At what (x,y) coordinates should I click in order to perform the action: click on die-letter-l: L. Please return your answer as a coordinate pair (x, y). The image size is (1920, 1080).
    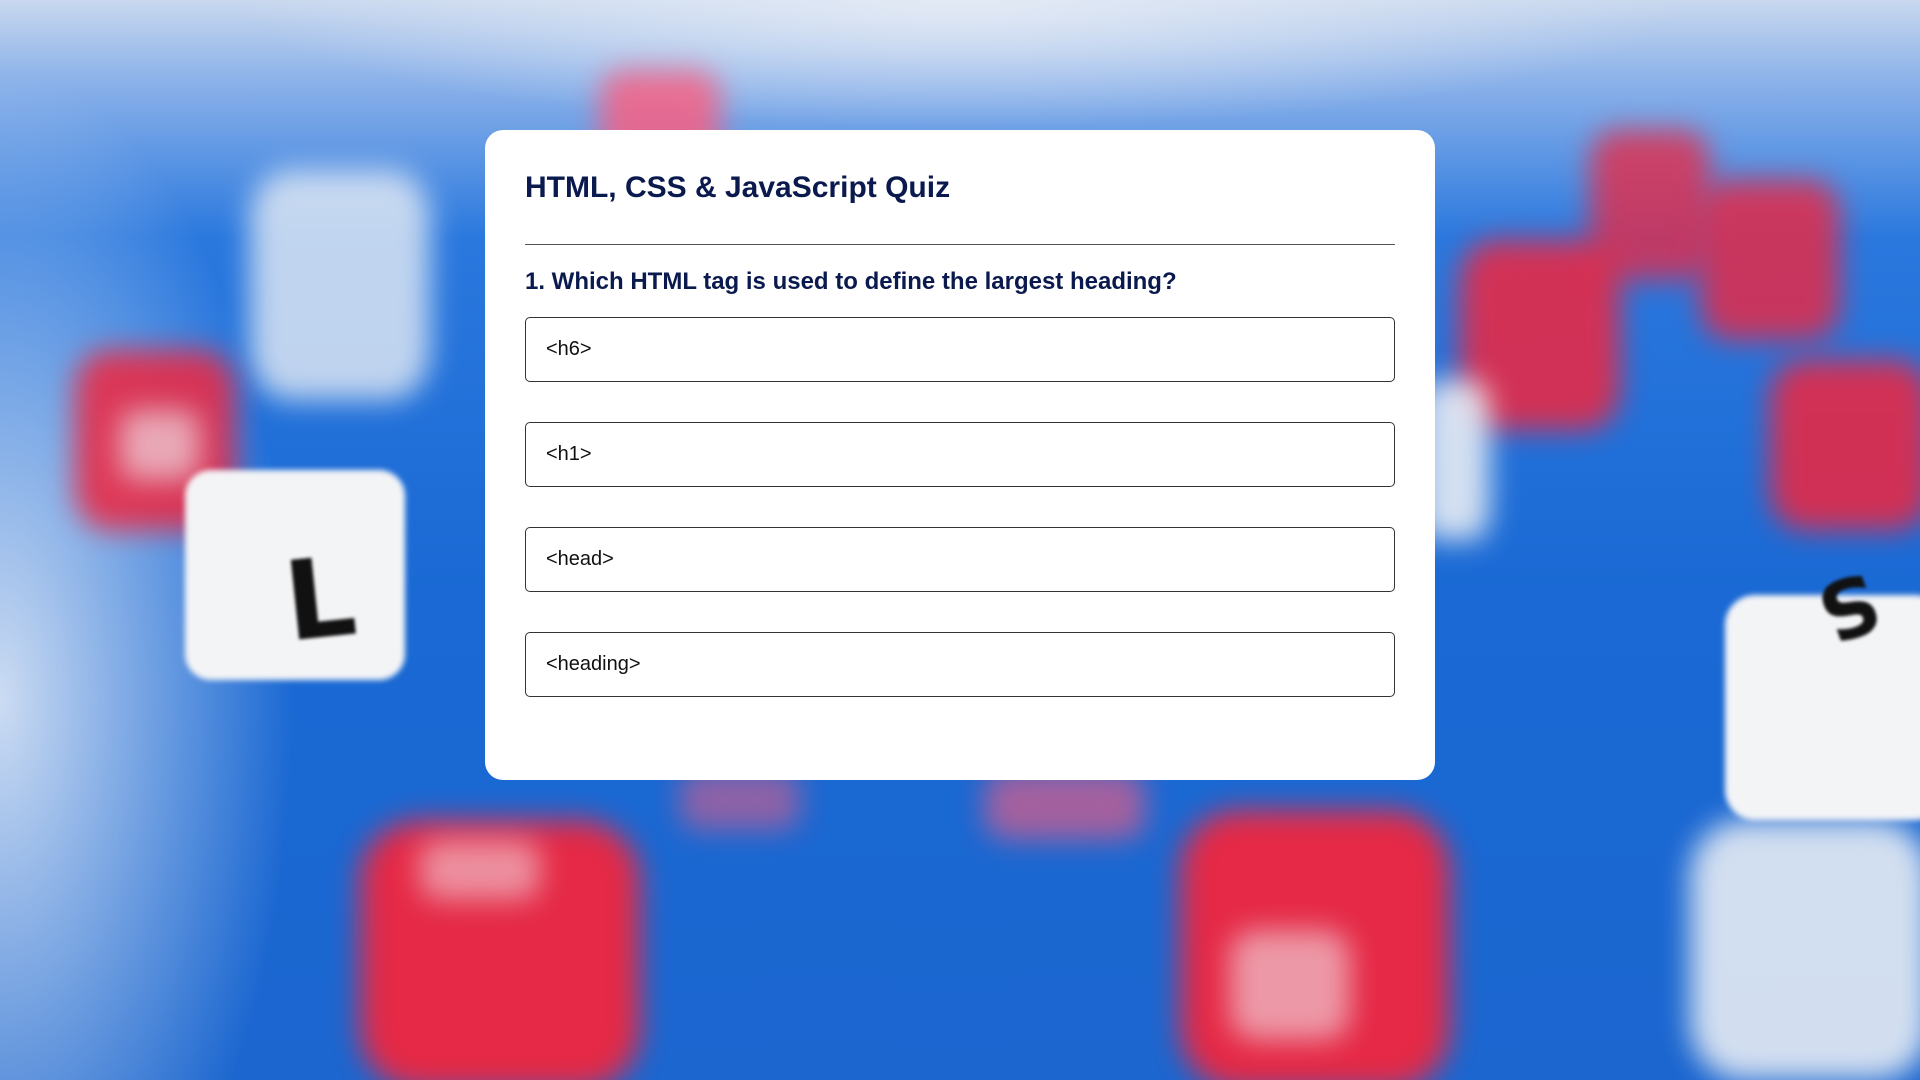
    Looking at the image, I should click on (320, 599).